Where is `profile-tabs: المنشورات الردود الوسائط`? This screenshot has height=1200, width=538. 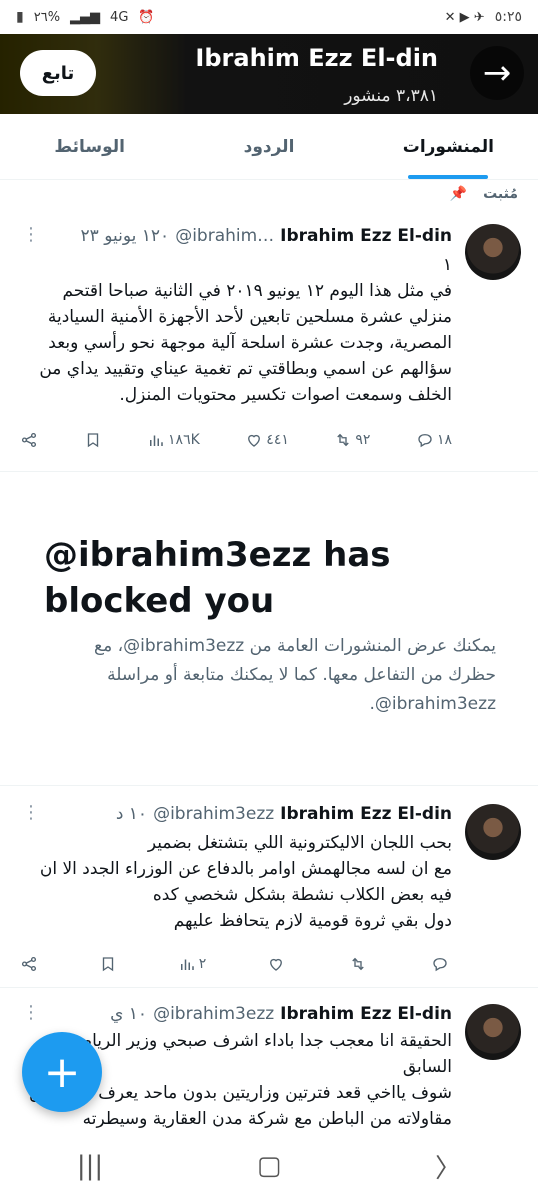 profile-tabs: المنشورات الردود الوسائط is located at coordinates (269, 147).